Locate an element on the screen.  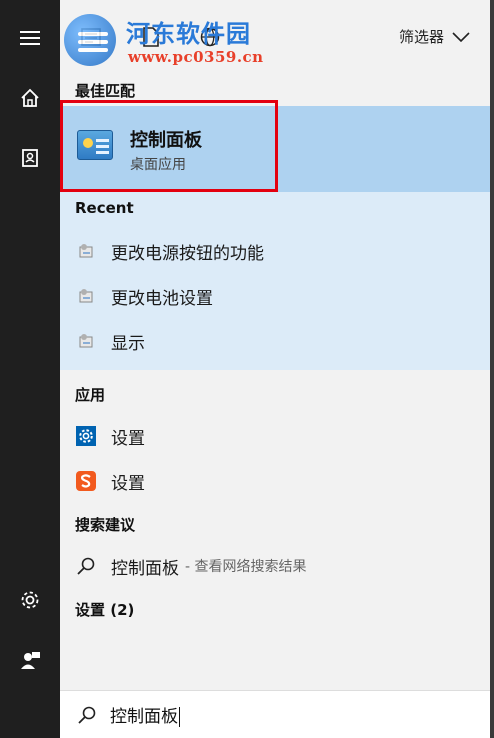
chevron-down-icon is located at coordinates (461, 36).